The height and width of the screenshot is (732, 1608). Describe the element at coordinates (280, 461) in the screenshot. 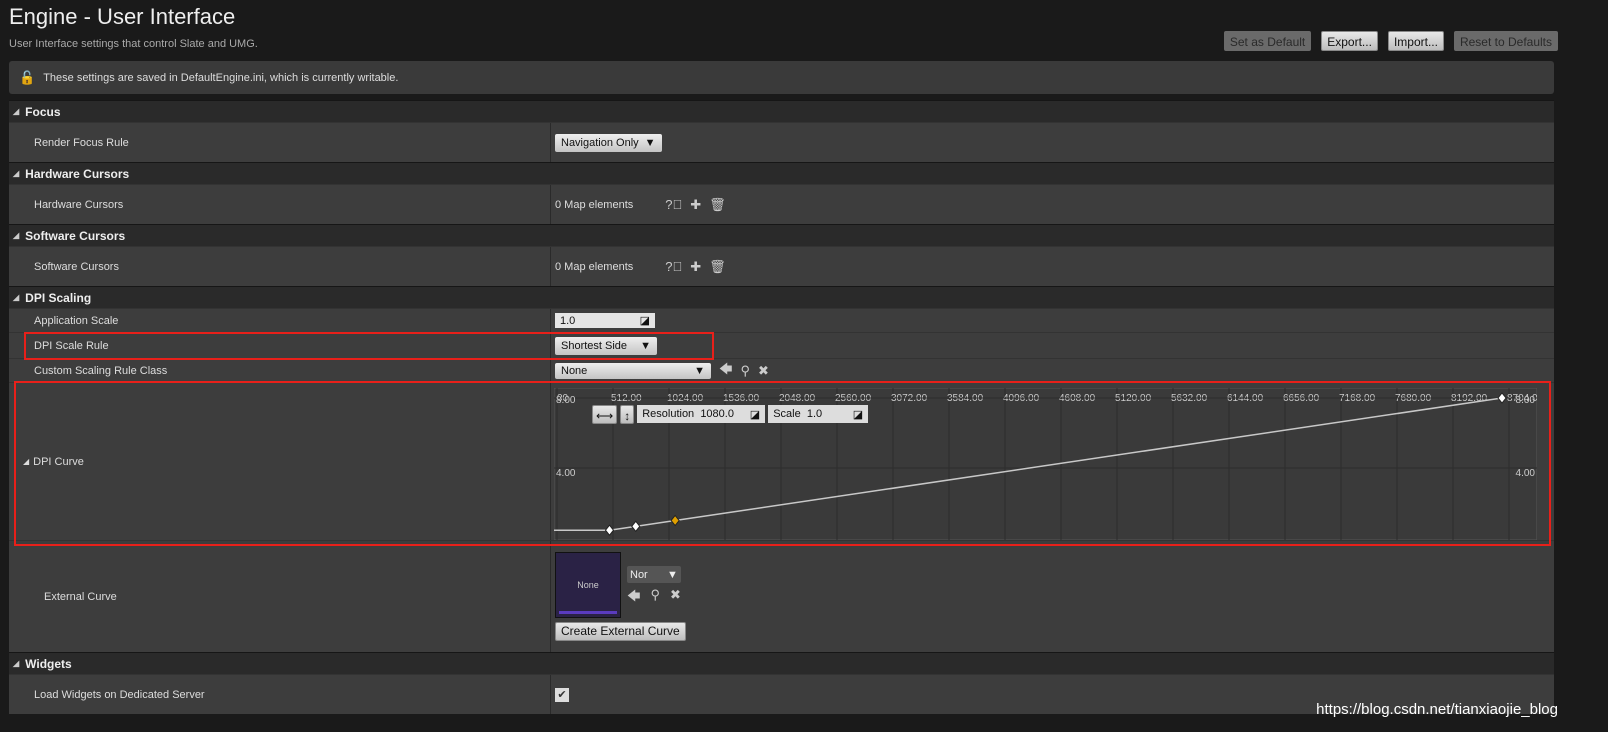

I see `dpi-curve-label-cell: ◢ DPI Curve` at that location.